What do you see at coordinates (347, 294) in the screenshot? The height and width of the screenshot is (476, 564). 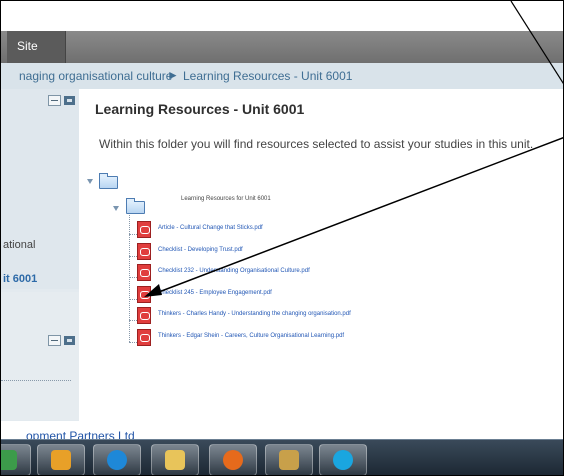 I see `file-item: Checklist 245 - Employee Engagement.pdf` at bounding box center [347, 294].